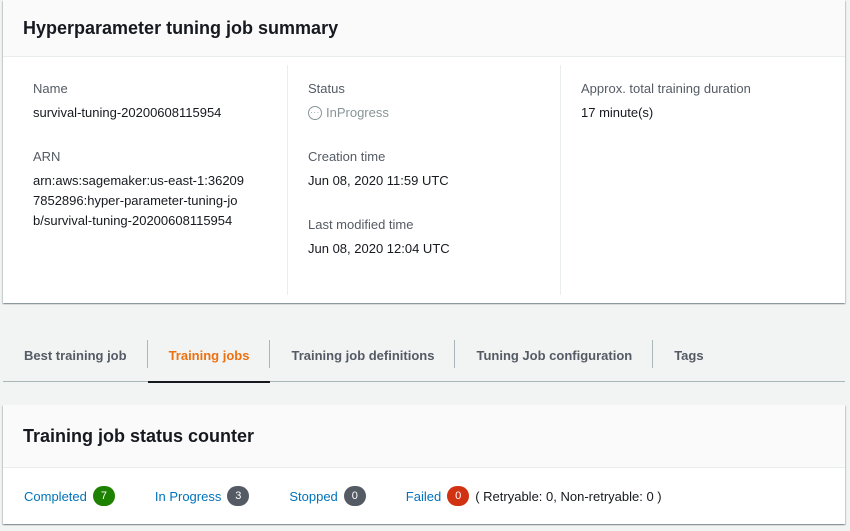 The width and height of the screenshot is (850, 531). I want to click on counter-stopped: Stopped 0, so click(327, 496).